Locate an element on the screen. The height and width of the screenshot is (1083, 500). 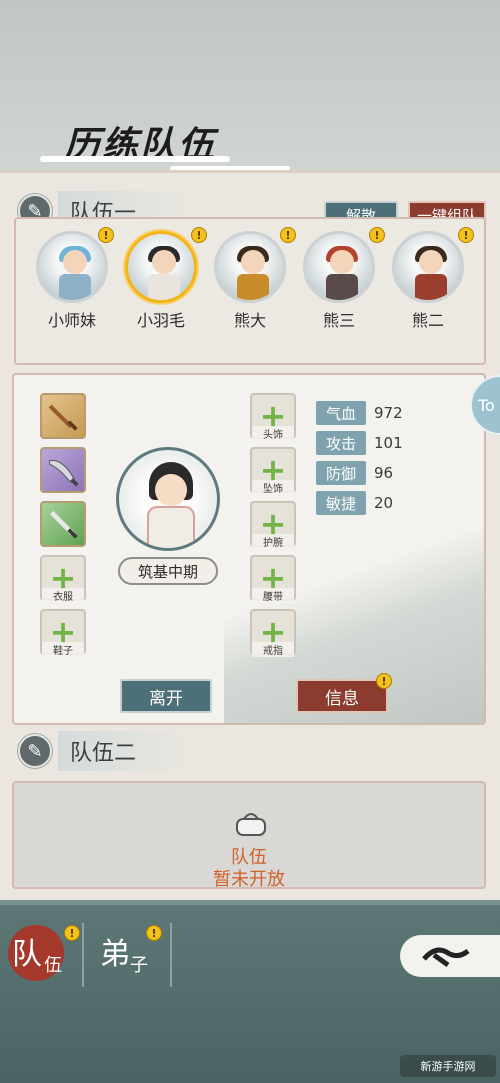
stat-value: 101 is located at coordinates (388, 443).